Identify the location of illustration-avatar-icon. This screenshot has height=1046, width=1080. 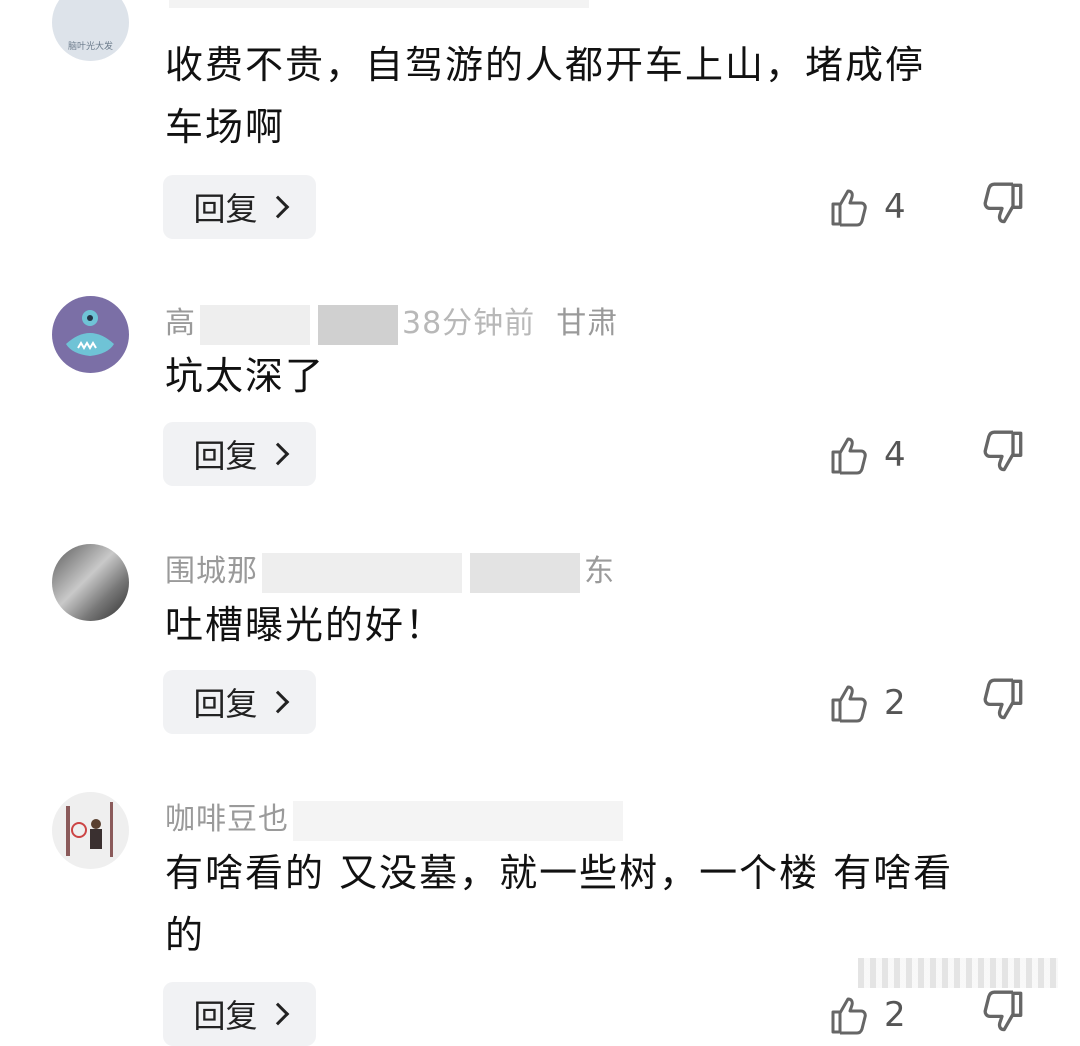
(89, 829).